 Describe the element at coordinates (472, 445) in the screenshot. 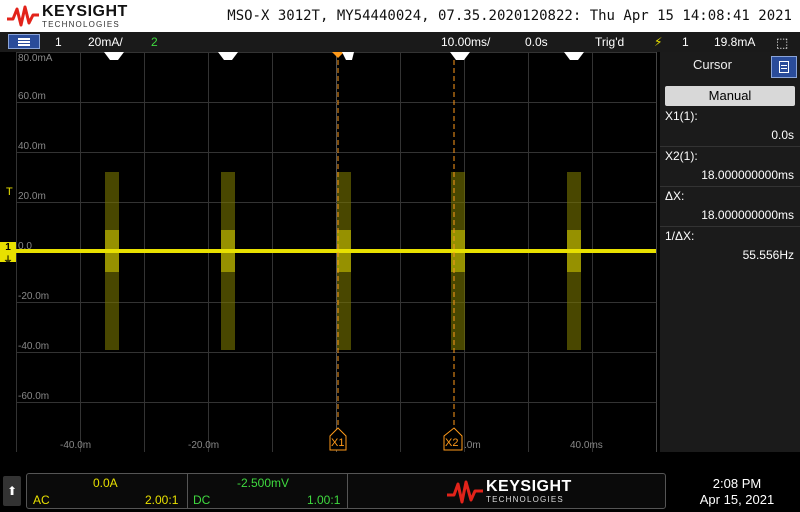

I see `x-label-3: .0m` at that location.